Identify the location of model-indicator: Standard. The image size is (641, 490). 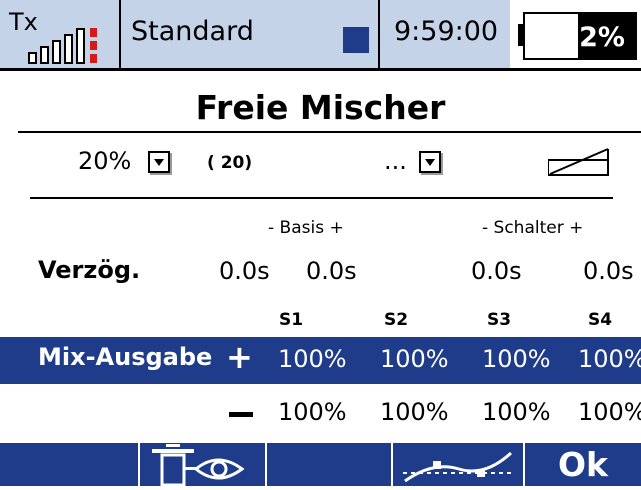
(250, 34).